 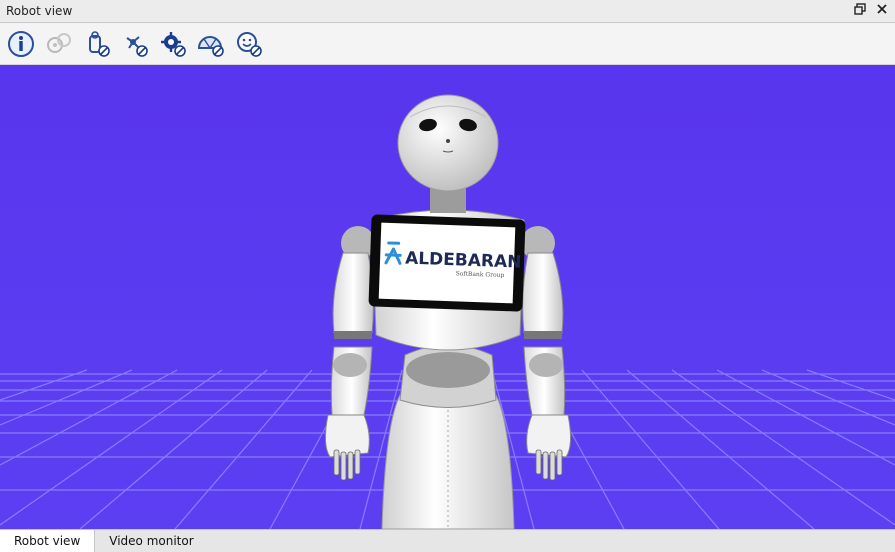 I want to click on tab-video-monitor: Video monitor, so click(x=151, y=541).